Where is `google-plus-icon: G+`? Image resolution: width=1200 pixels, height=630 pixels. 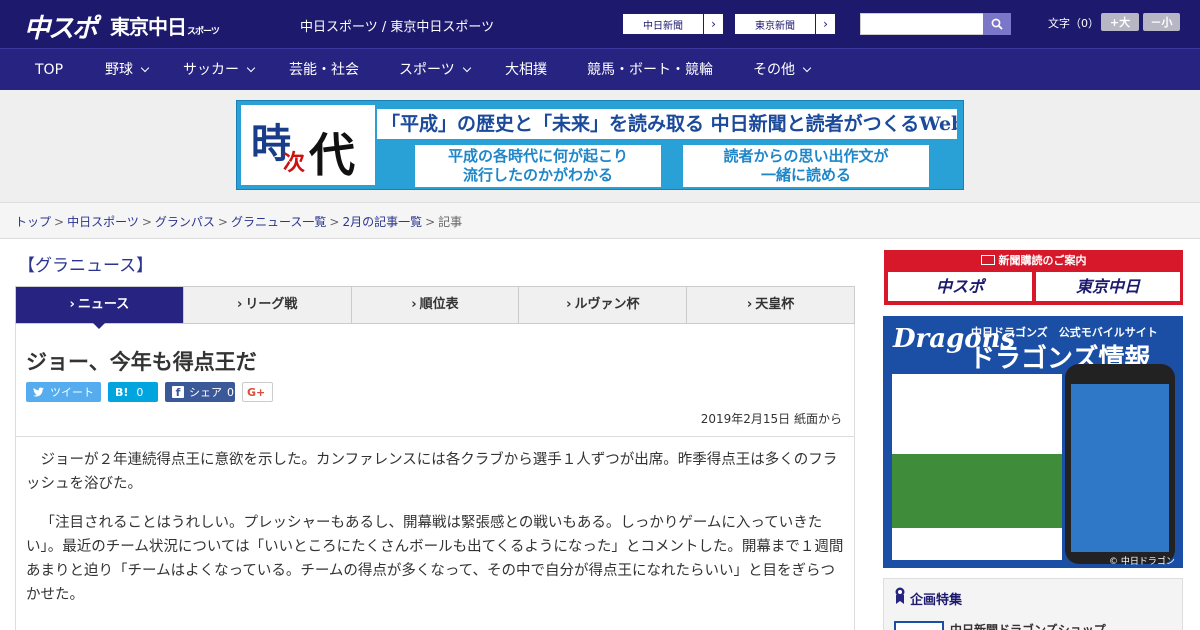
google-plus-icon: G+ is located at coordinates (256, 392).